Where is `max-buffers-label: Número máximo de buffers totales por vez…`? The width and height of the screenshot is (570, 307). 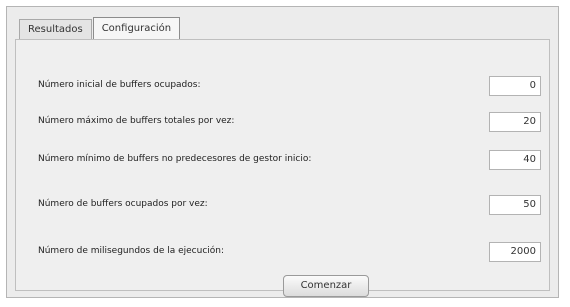
max-buffers-label: Número máximo de buffers totales por vez… is located at coordinates (136, 121).